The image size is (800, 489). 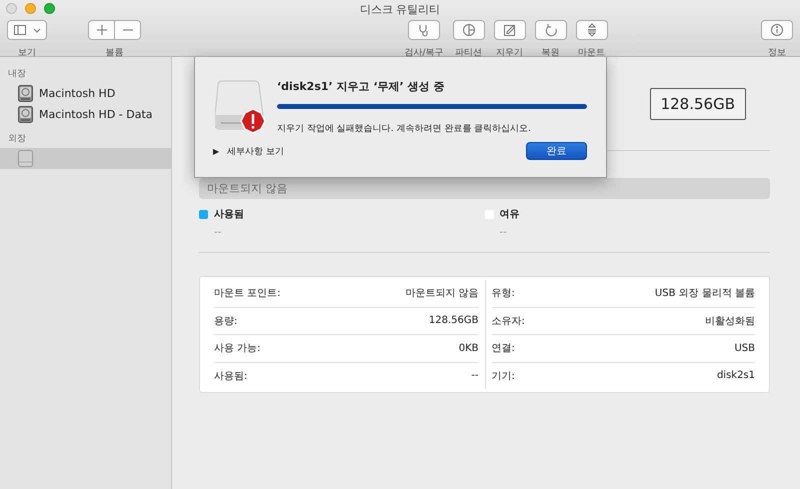 What do you see at coordinates (17, 139) in the screenshot?
I see `section-title: 외장` at bounding box center [17, 139].